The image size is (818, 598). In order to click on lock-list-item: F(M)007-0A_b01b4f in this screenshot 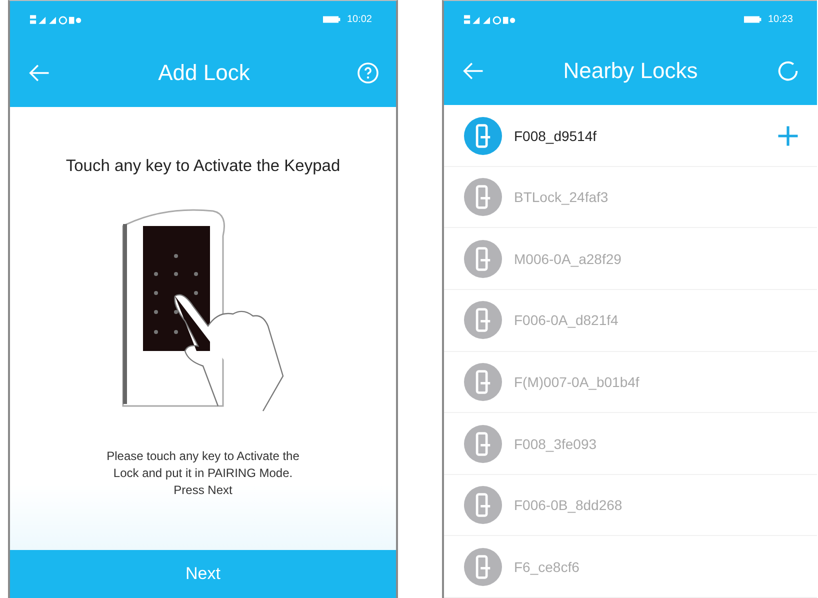, I will do `click(630, 383)`.